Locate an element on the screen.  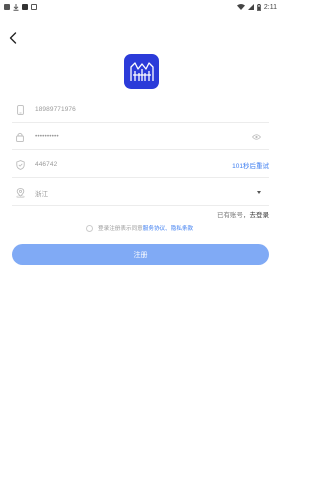
phone-field: 18989771976 is located at coordinates (140, 110).